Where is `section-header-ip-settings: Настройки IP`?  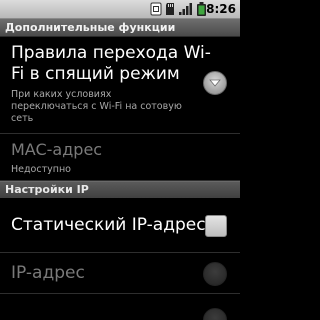 section-header-ip-settings: Настройки IP is located at coordinates (120, 189).